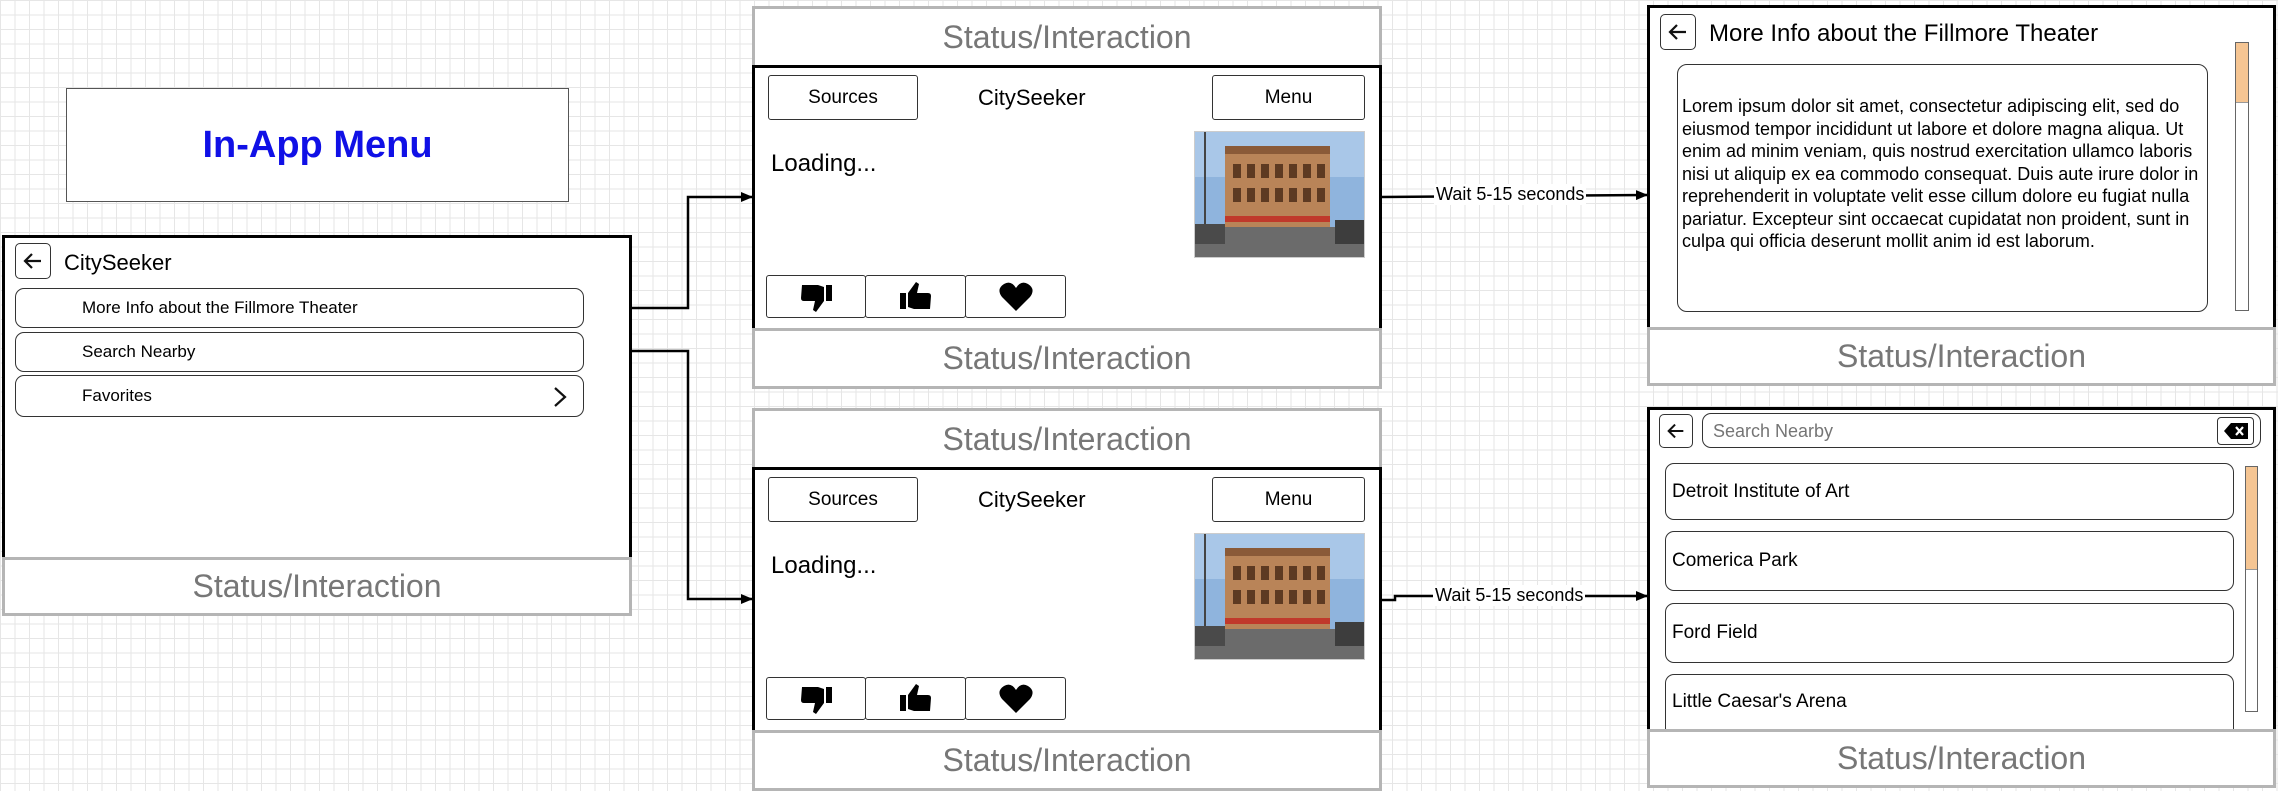 The height and width of the screenshot is (791, 2278). What do you see at coordinates (1904, 33) in the screenshot?
I see `info-title: More Info about the Fillmore Theater` at bounding box center [1904, 33].